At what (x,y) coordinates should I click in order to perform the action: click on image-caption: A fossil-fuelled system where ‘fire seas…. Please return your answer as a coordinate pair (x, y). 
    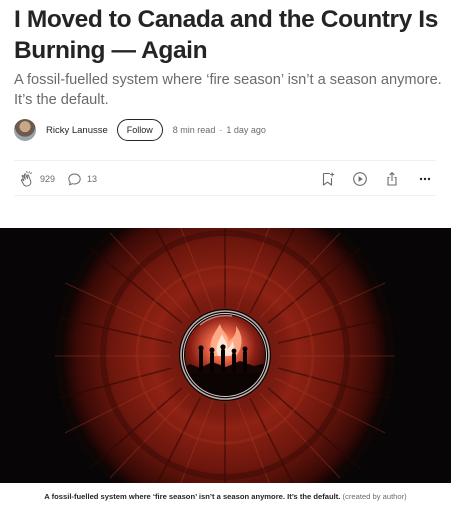
    Looking at the image, I should click on (225, 496).